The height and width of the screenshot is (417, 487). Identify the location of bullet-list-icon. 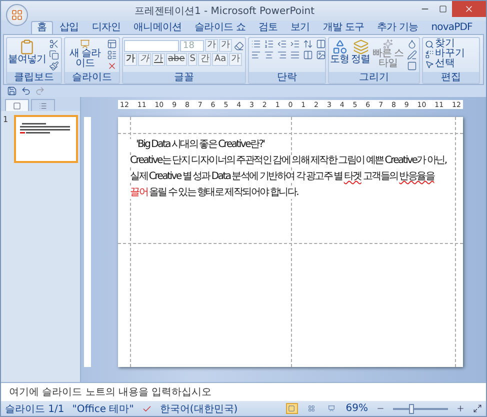
(256, 44).